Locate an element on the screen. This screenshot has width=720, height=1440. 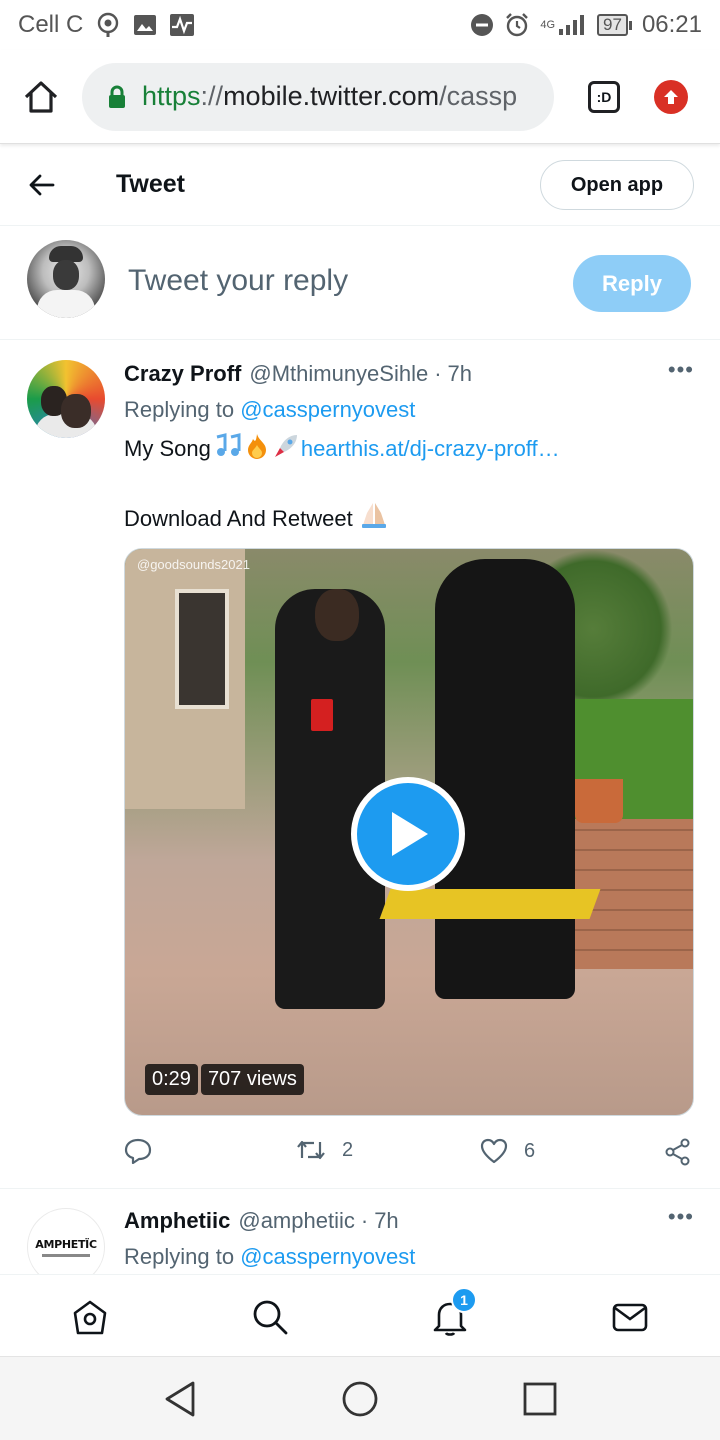
nav-home is located at coordinates (90, 1317).